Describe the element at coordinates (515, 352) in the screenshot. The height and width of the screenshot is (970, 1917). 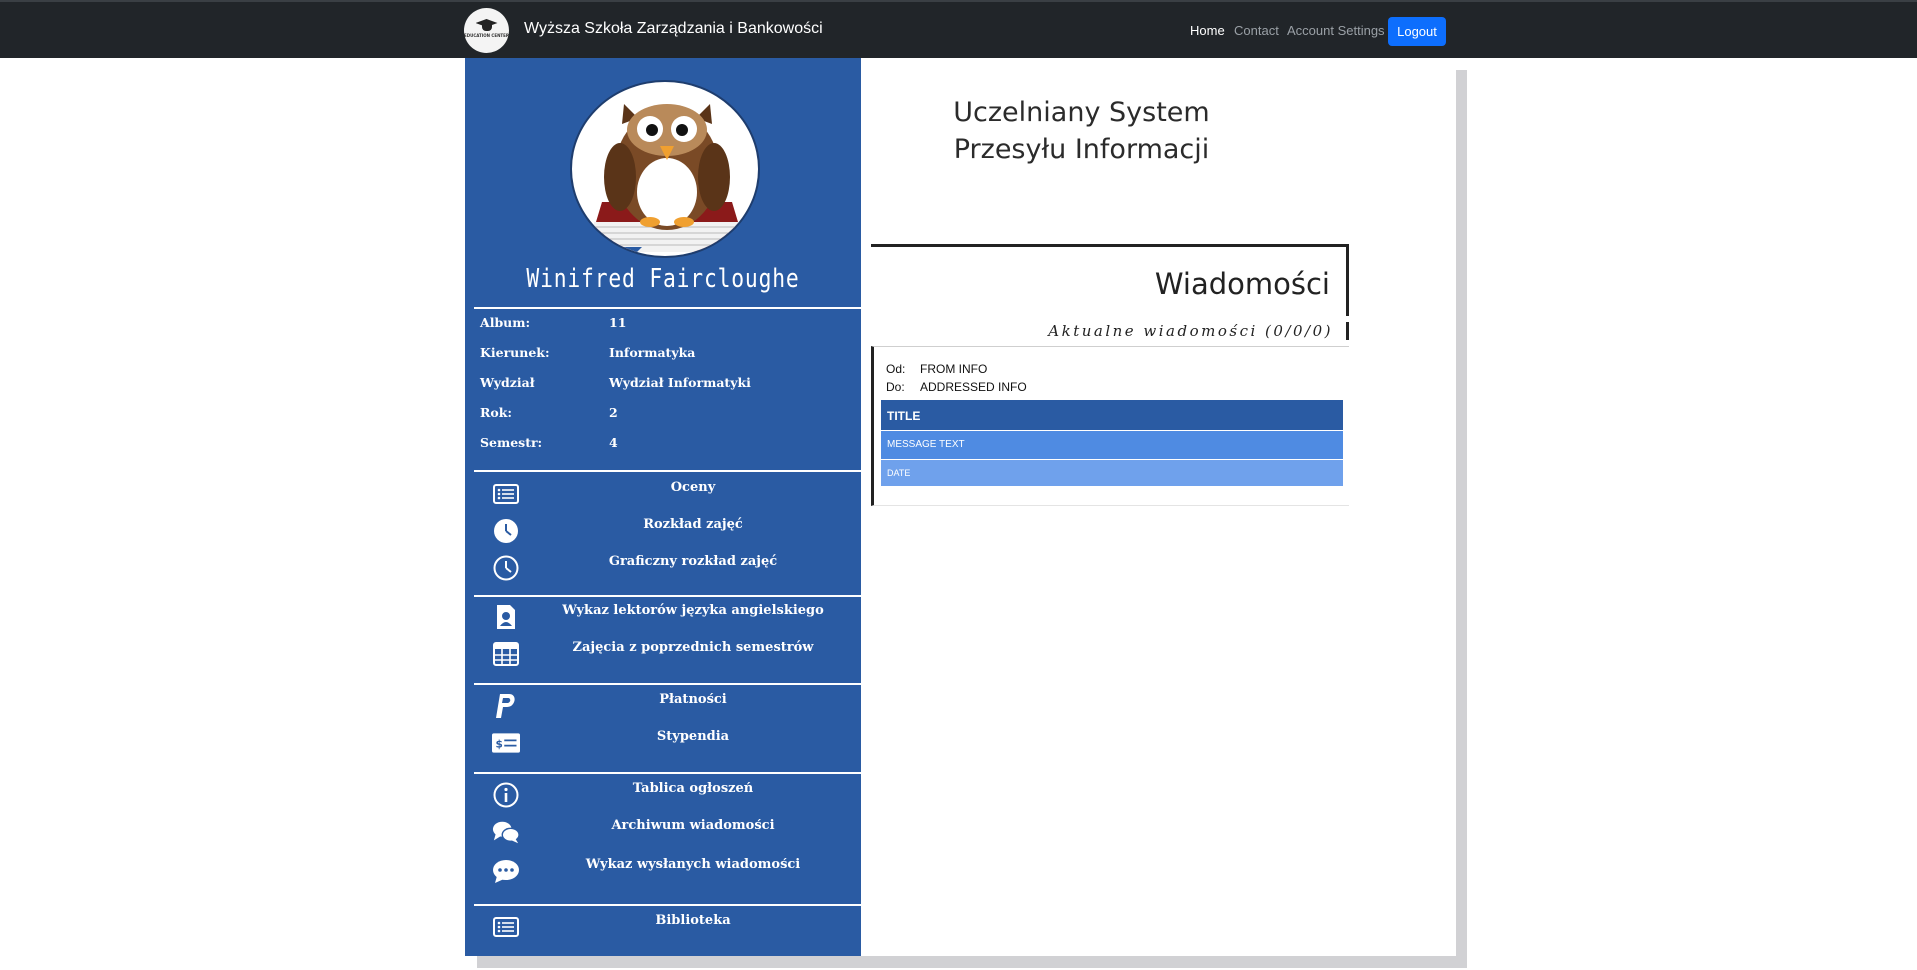
I see `info-label: Kierunek:` at that location.